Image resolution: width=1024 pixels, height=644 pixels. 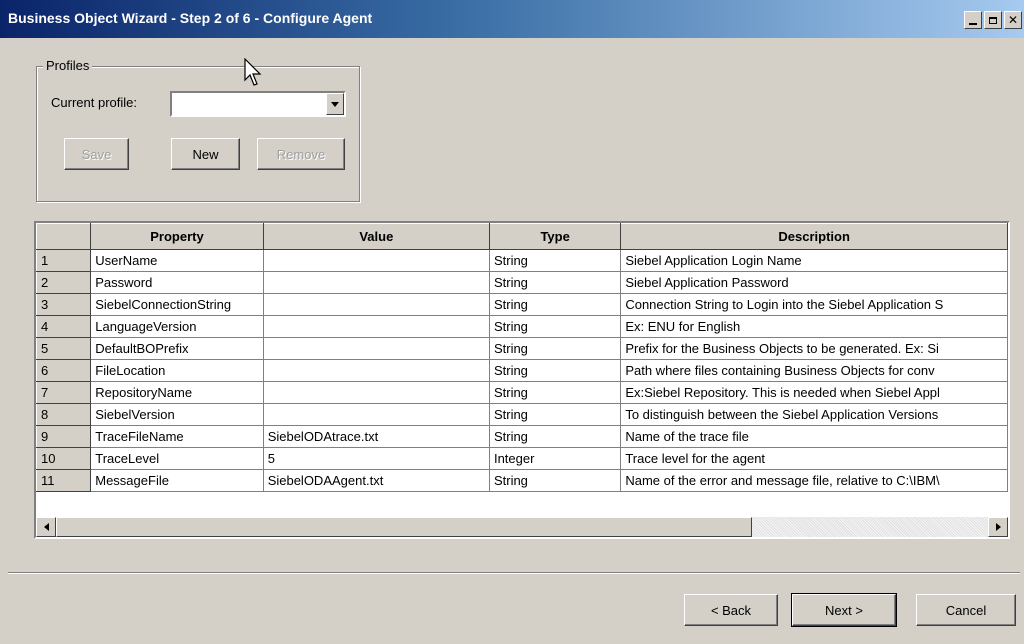 What do you see at coordinates (205, 154) in the screenshot?
I see `new-button: New` at bounding box center [205, 154].